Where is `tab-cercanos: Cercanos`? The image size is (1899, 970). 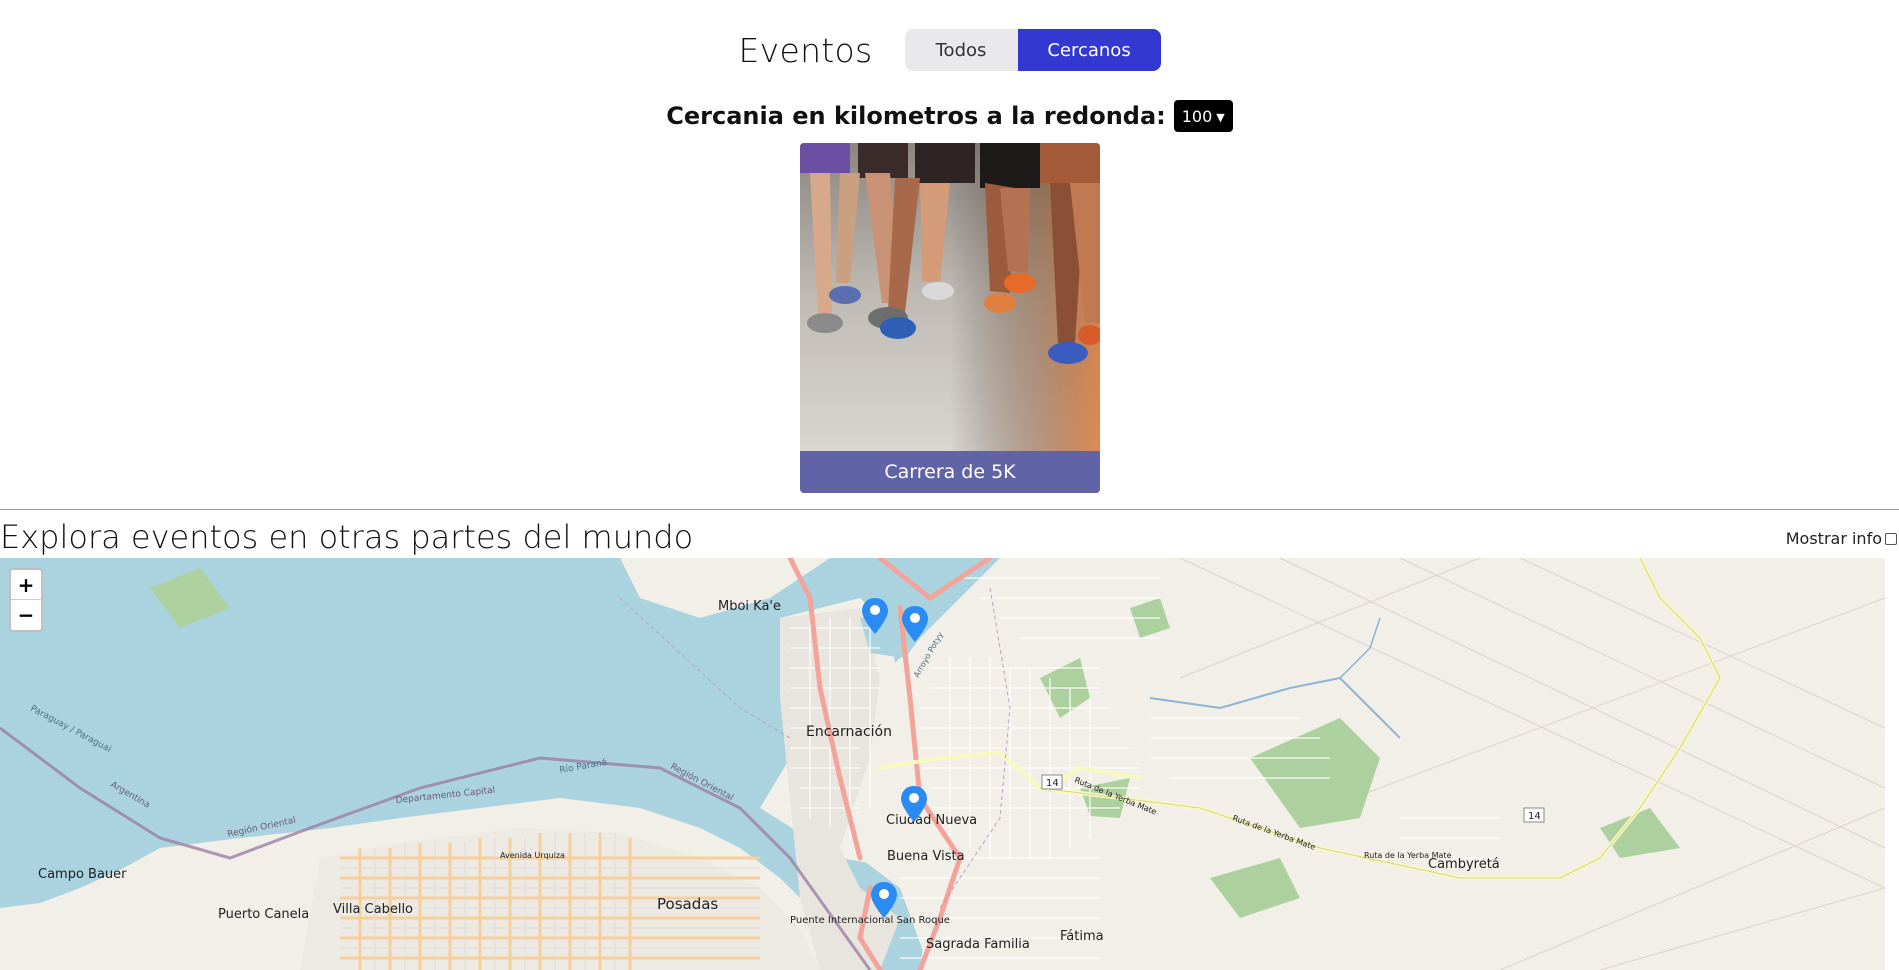
tab-cercanos: Cercanos is located at coordinates (1089, 50).